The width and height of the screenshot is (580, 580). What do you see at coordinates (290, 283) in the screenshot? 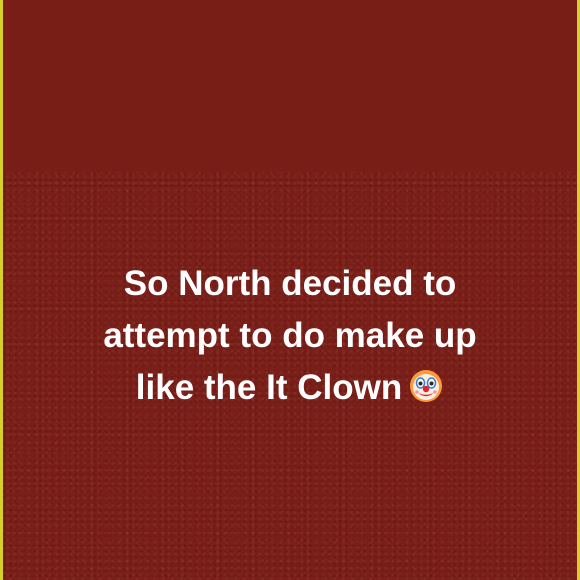
I see `caption-line-1: So North decided to` at bounding box center [290, 283].